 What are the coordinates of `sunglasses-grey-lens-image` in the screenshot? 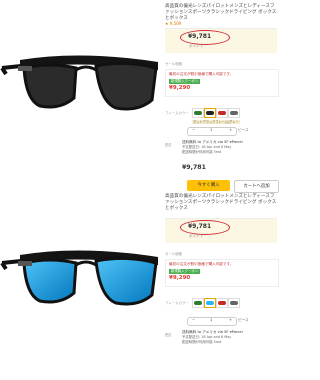 It's located at (79, 83).